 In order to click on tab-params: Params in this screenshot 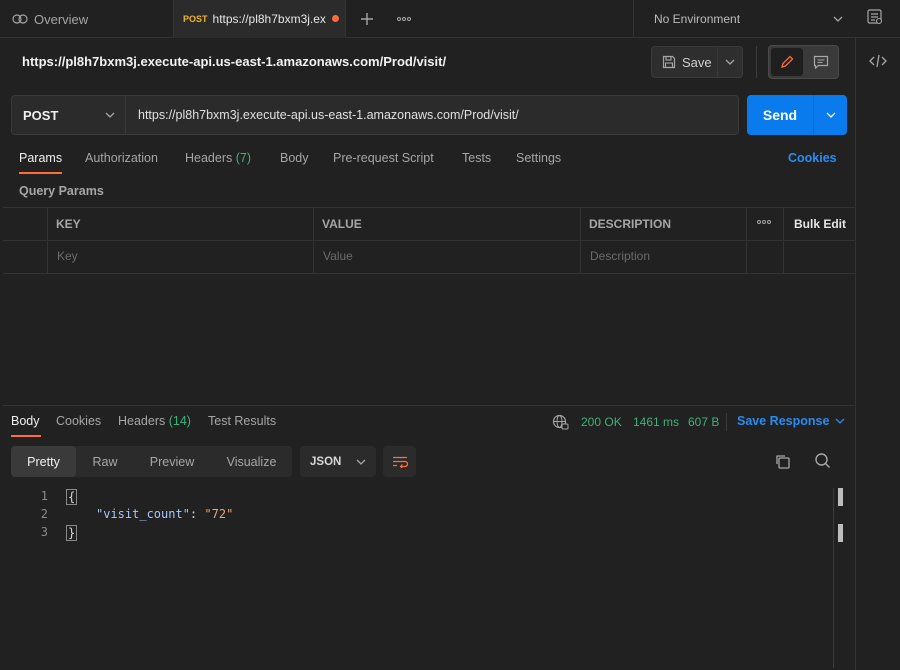, I will do `click(40, 158)`.